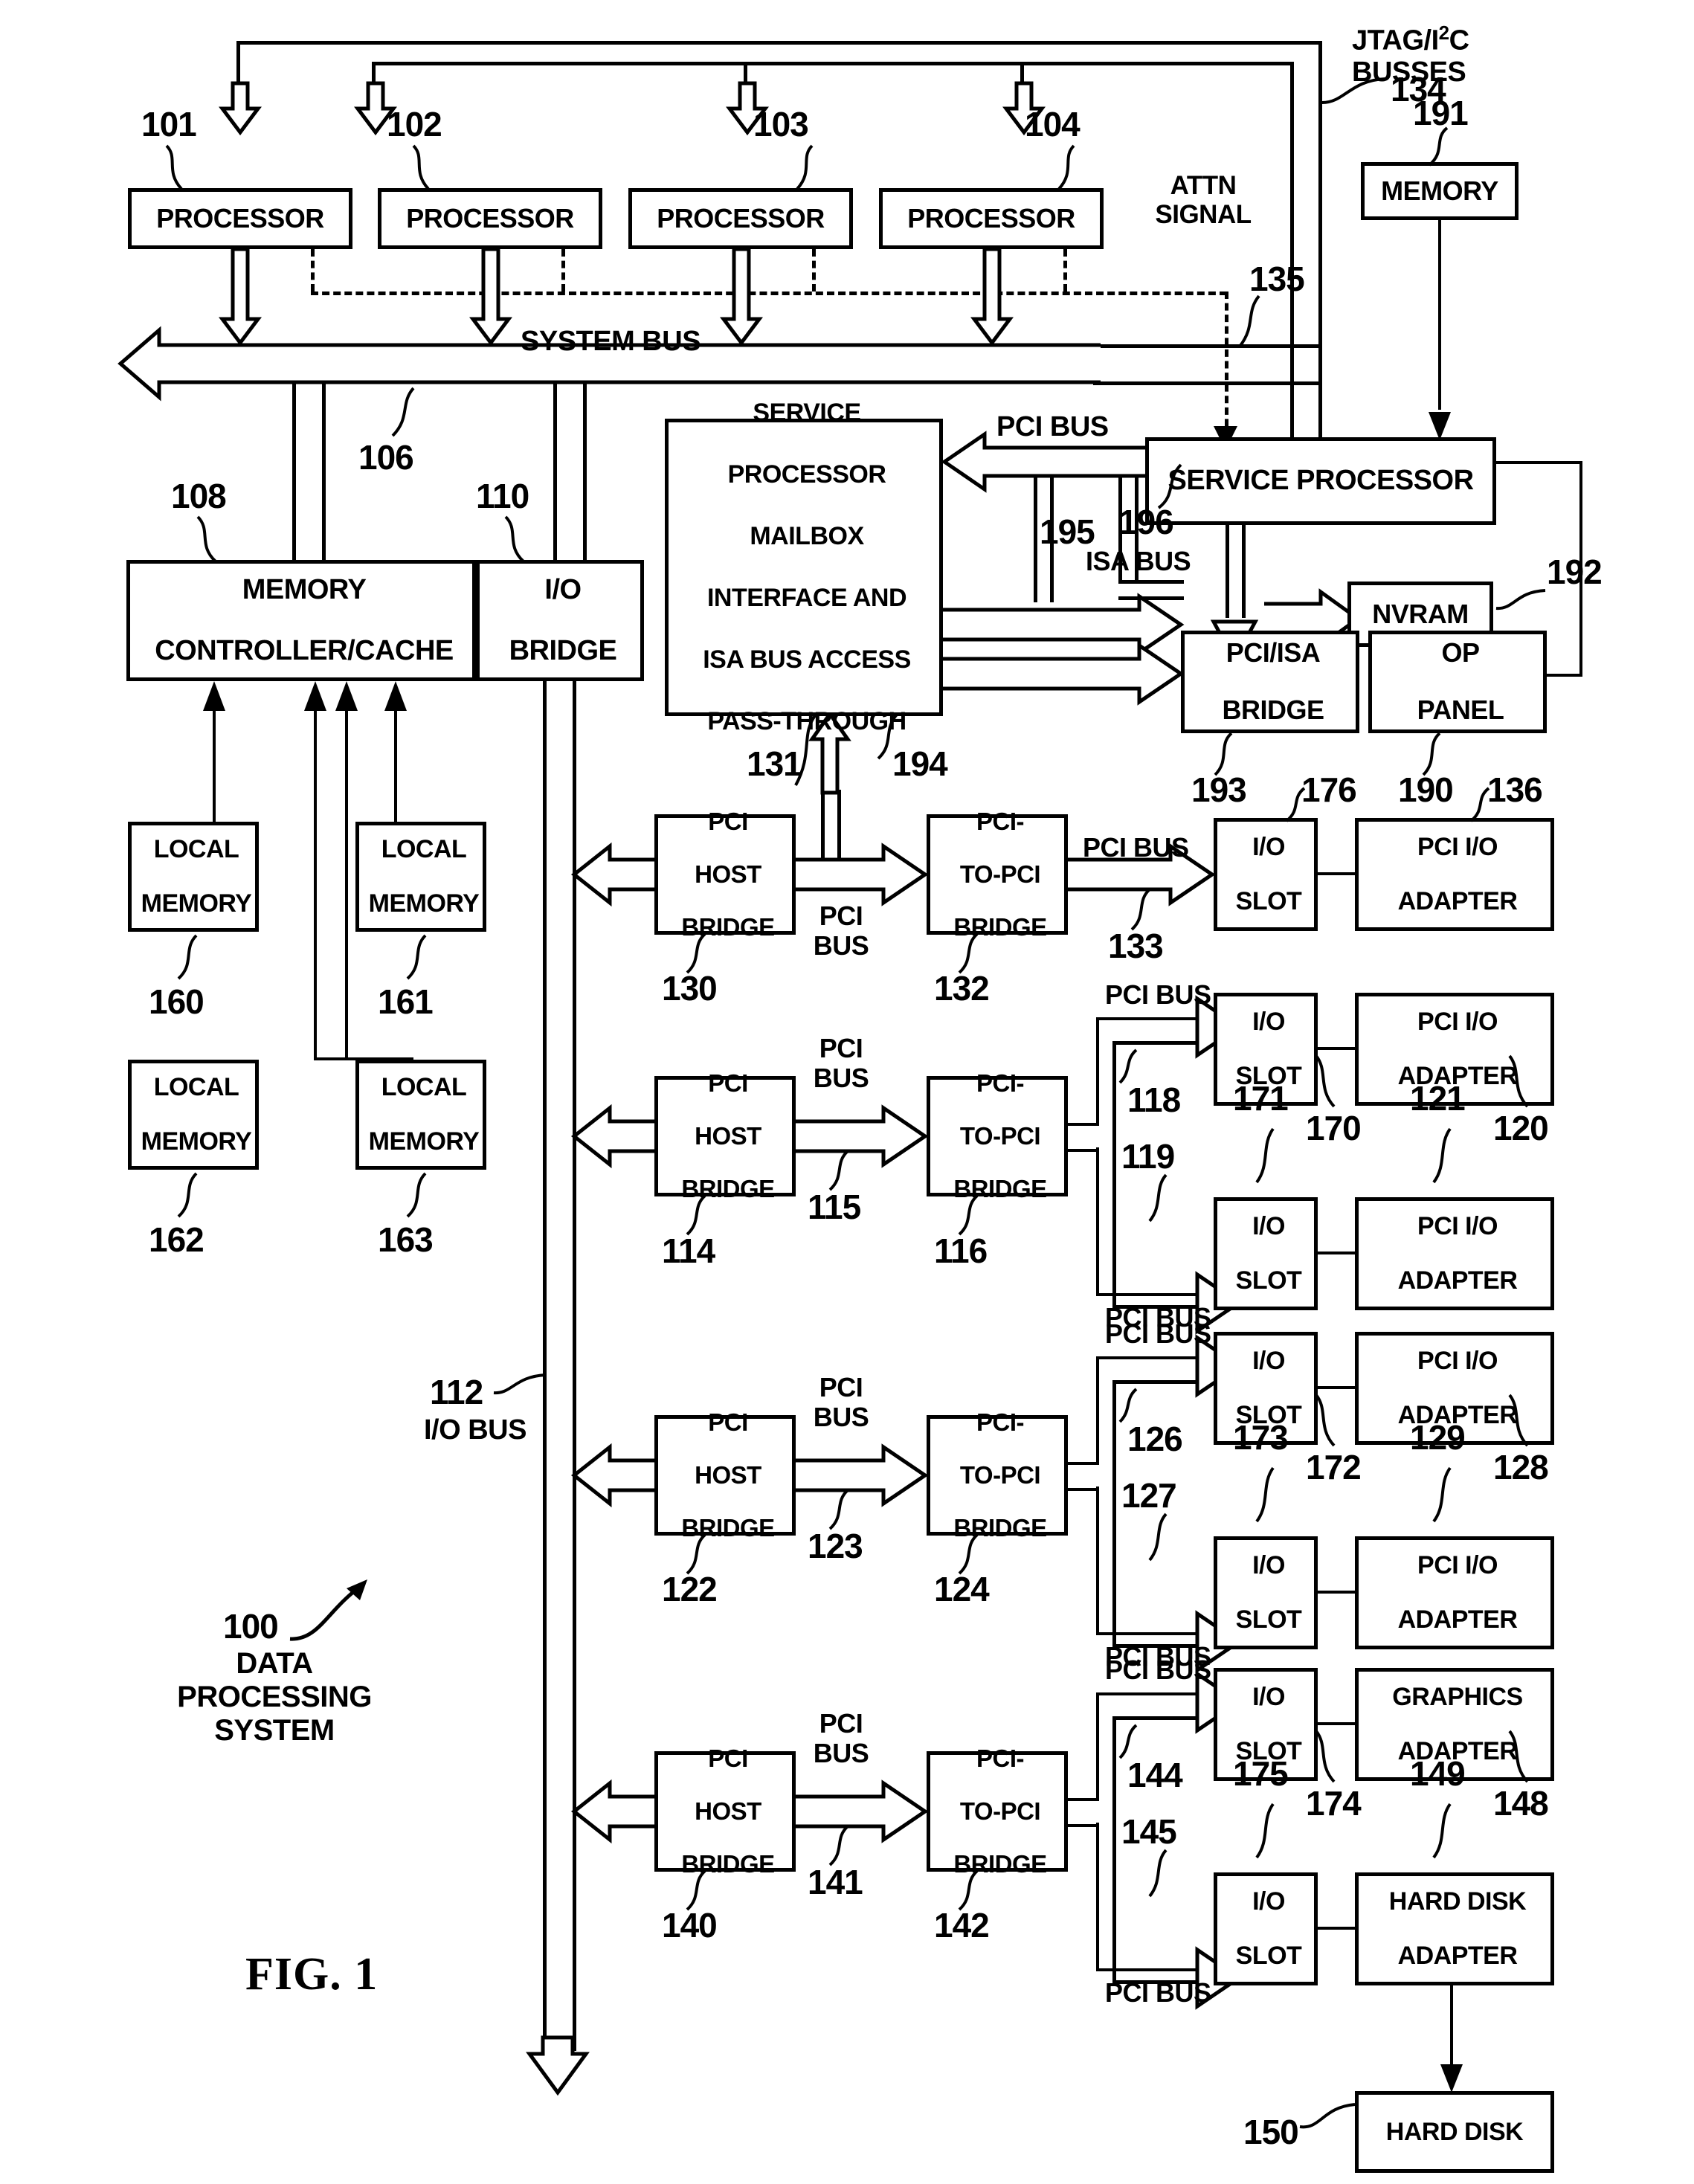 The width and height of the screenshot is (1694, 2184). I want to click on jtag-rail-outer-top, so click(779, 43).